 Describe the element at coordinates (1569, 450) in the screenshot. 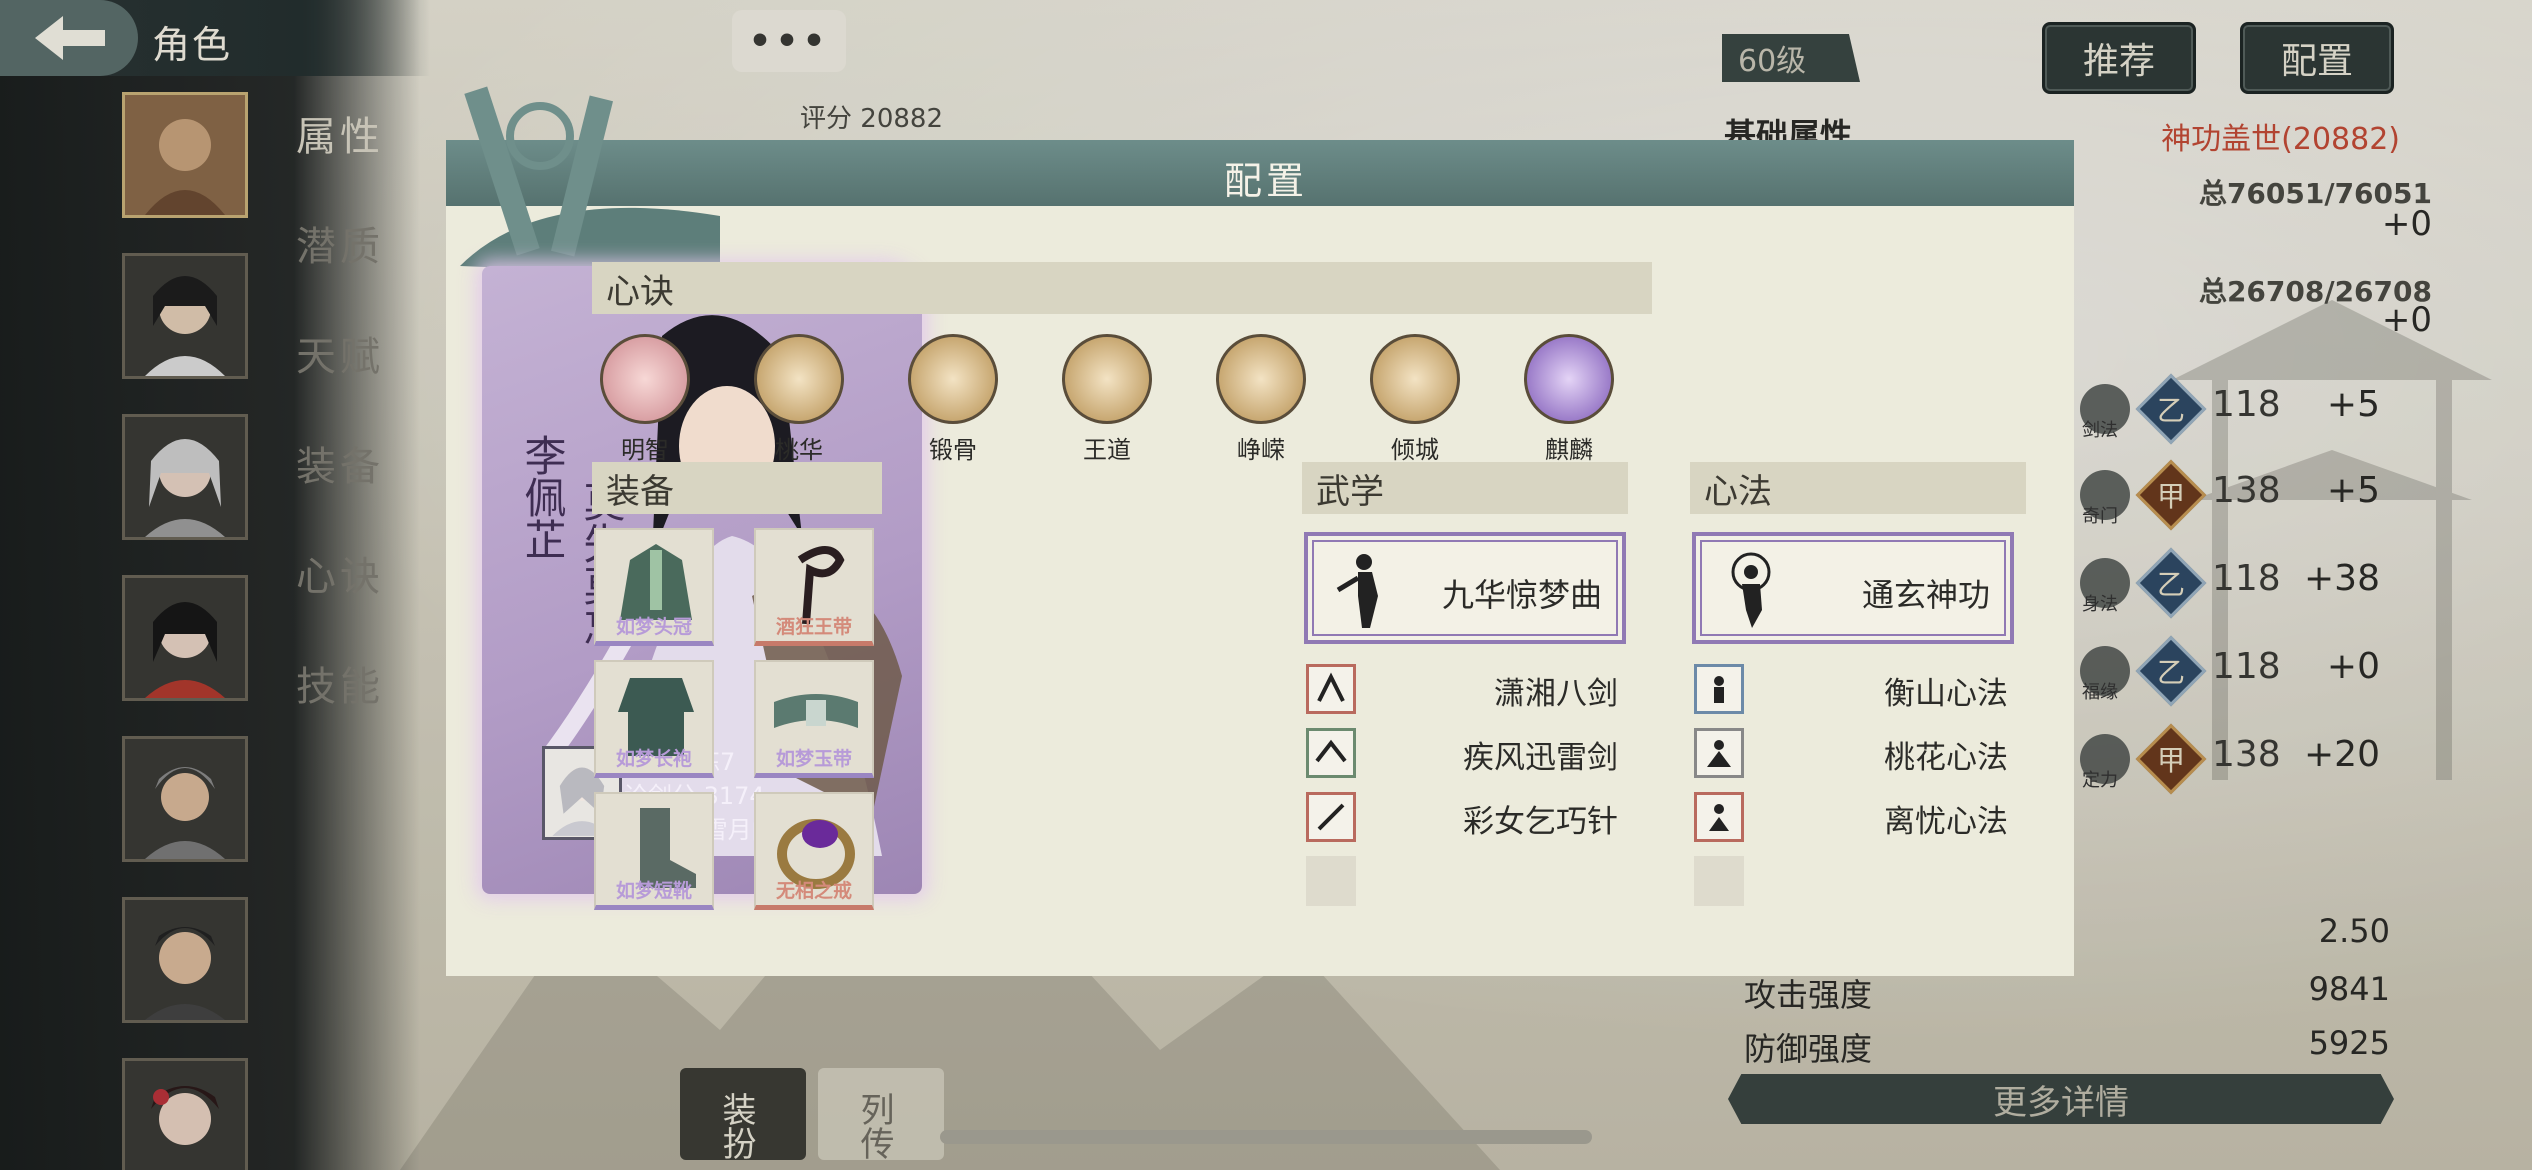

I see `xinjue-label: 麒麟` at that location.